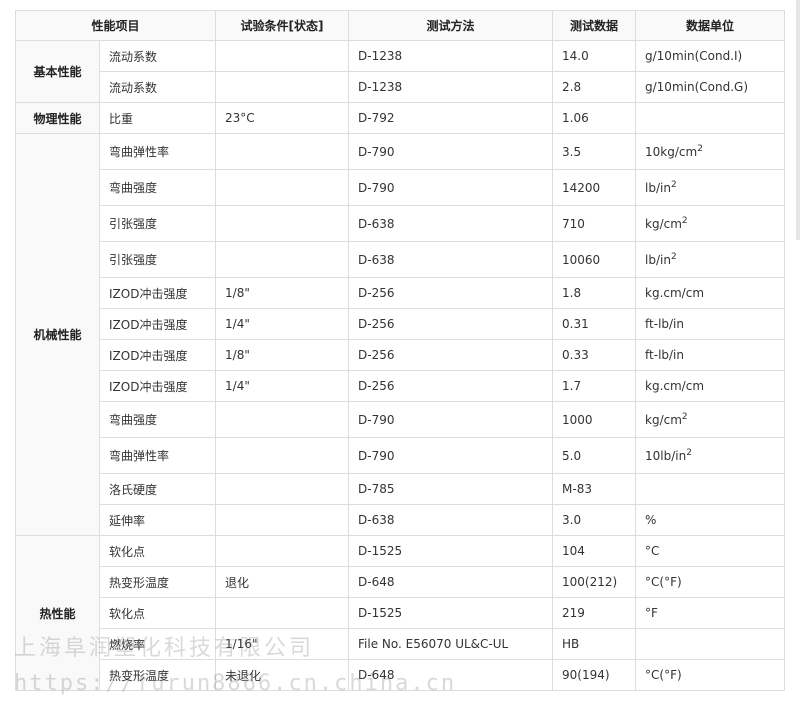 Image resolution: width=800 pixels, height=712 pixels. I want to click on table-row: 热变形温度 未退化 D-648 90(194) °C(°F), so click(401, 675).